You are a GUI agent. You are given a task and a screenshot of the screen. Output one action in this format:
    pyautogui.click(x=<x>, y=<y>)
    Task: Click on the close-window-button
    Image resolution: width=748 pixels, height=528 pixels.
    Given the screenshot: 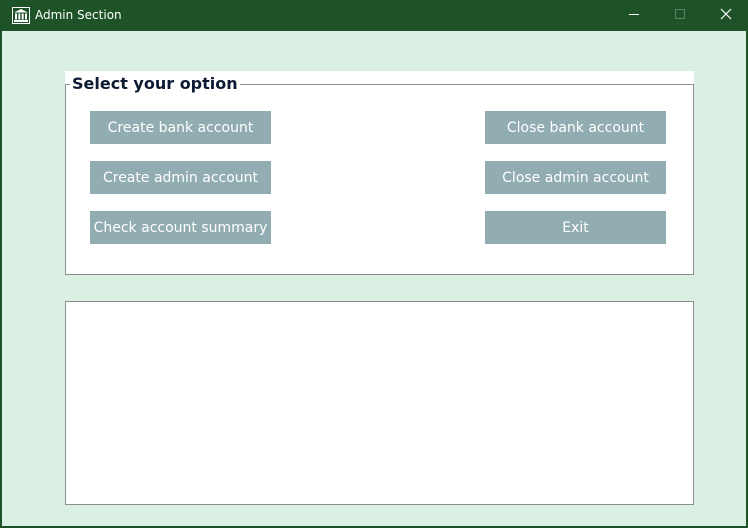 What is the action you would take?
    pyautogui.click(x=725, y=15)
    